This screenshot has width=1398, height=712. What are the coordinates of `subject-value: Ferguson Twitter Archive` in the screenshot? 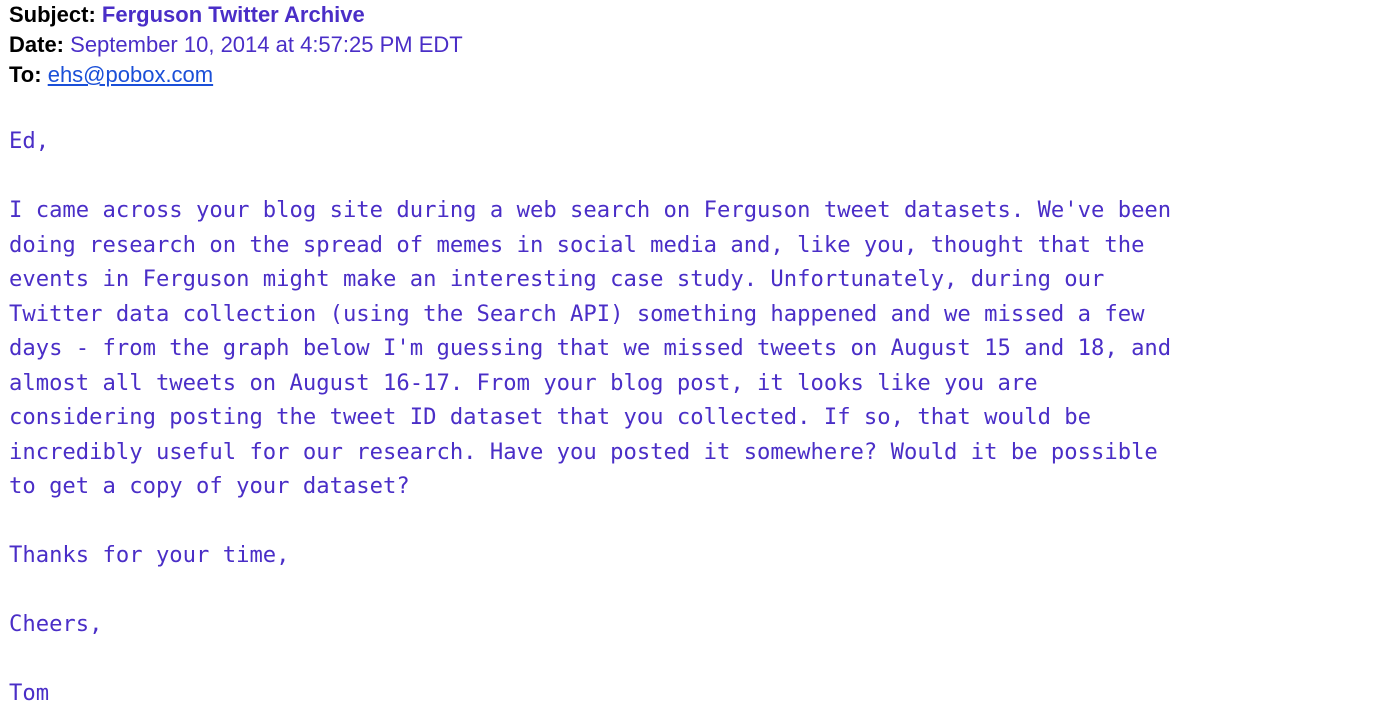 It's located at (233, 14).